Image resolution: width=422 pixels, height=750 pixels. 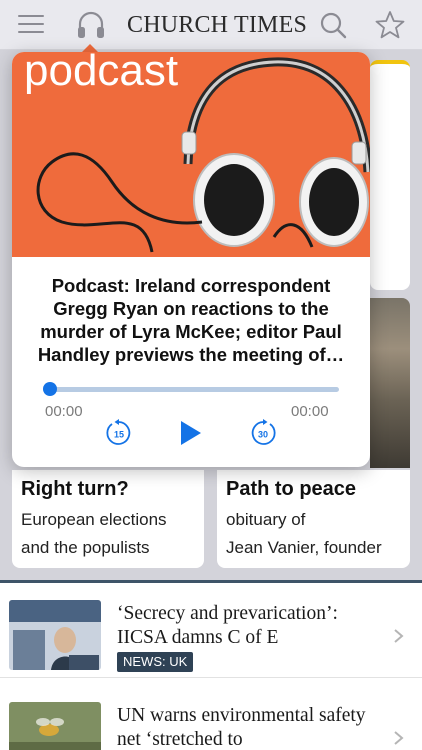 I want to click on play-icon, so click(x=191, y=433).